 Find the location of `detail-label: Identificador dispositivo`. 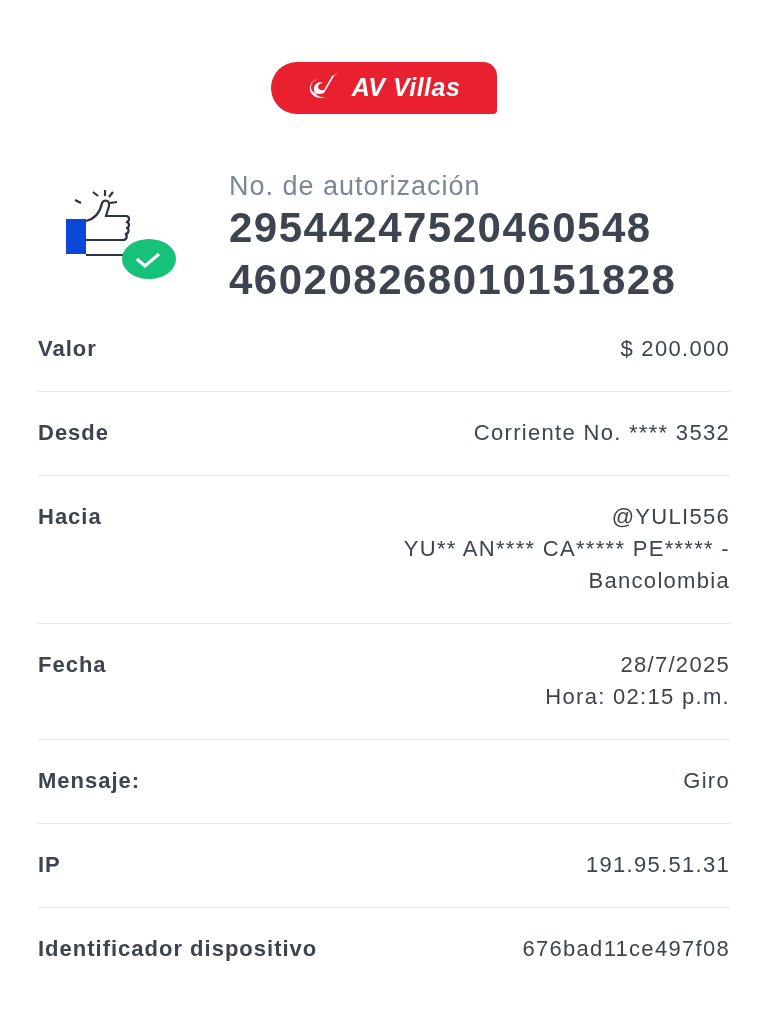

detail-label: Identificador dispositivo is located at coordinates (178, 949).